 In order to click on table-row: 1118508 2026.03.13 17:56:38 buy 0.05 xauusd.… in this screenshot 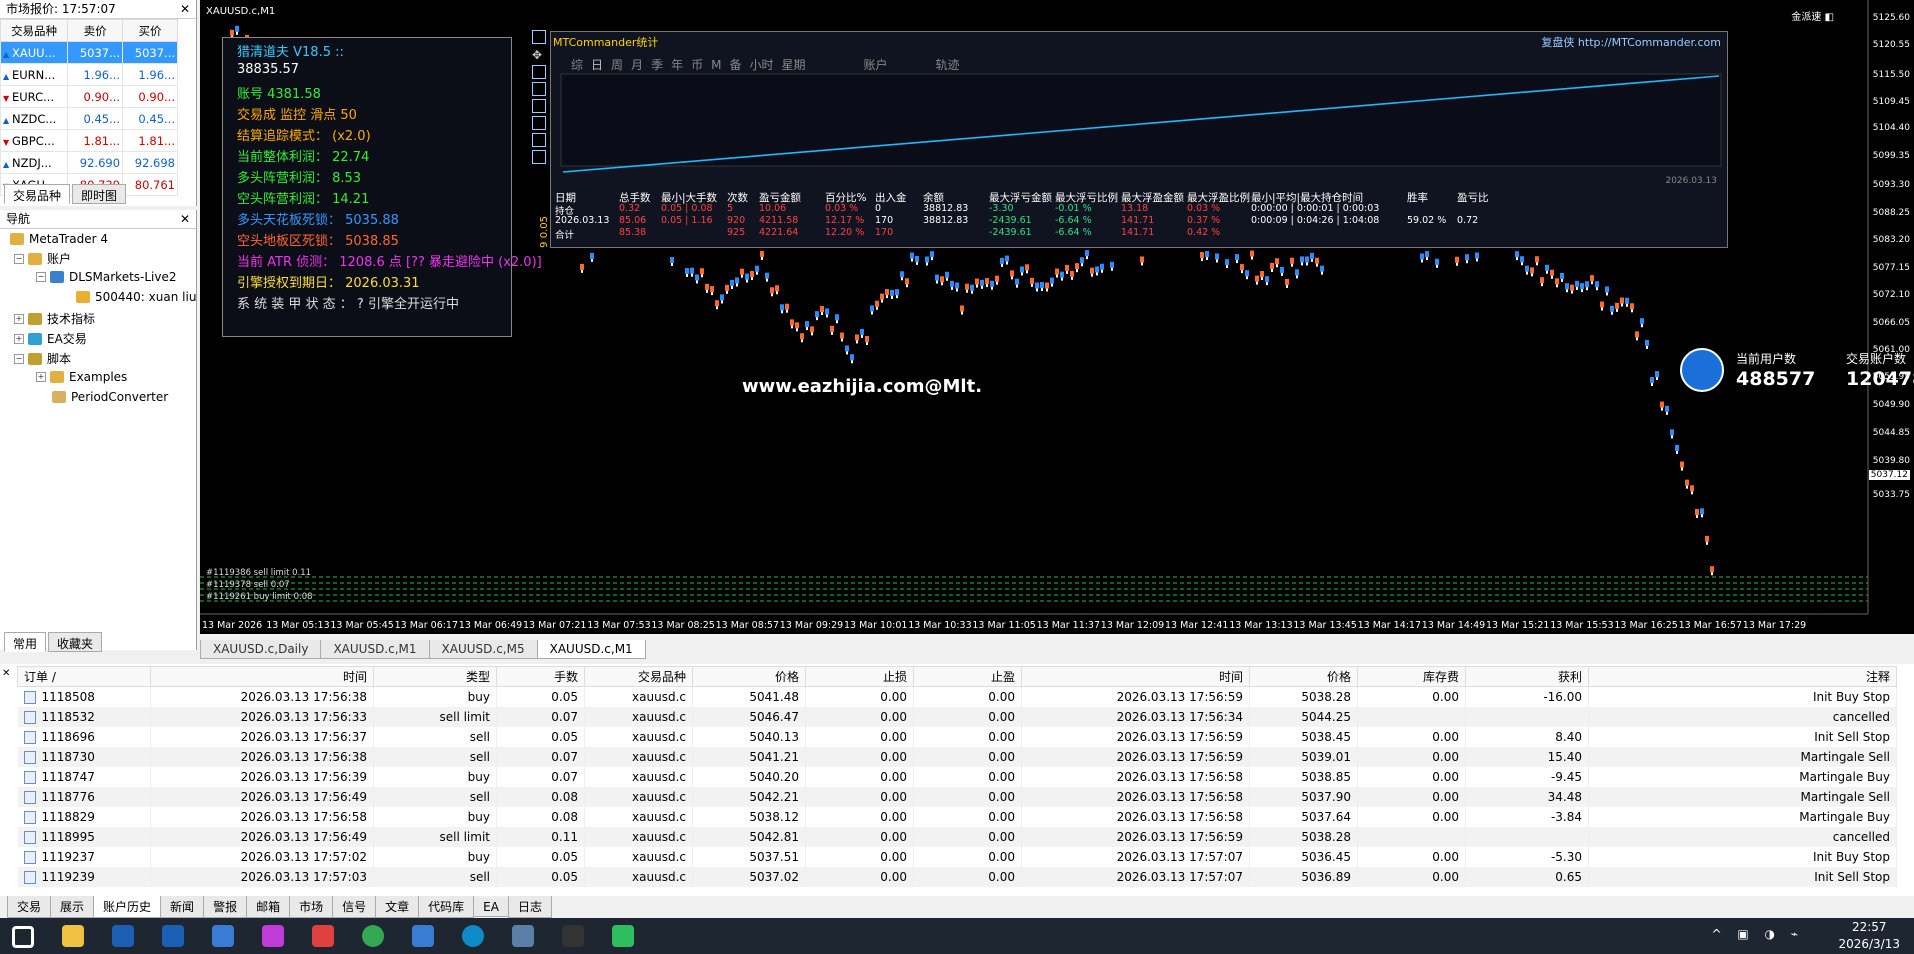, I will do `click(957, 696)`.